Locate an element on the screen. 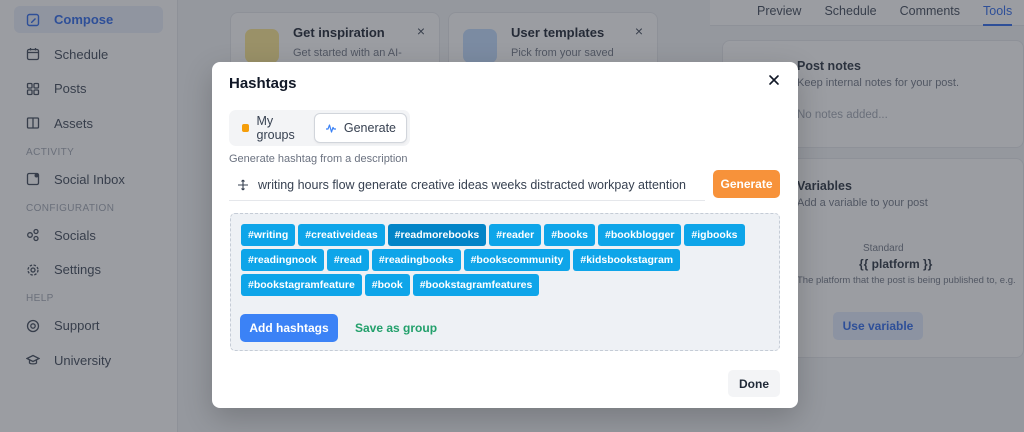 This screenshot has height=432, width=1024. hashtag-chip: #readingbooks is located at coordinates (416, 260).